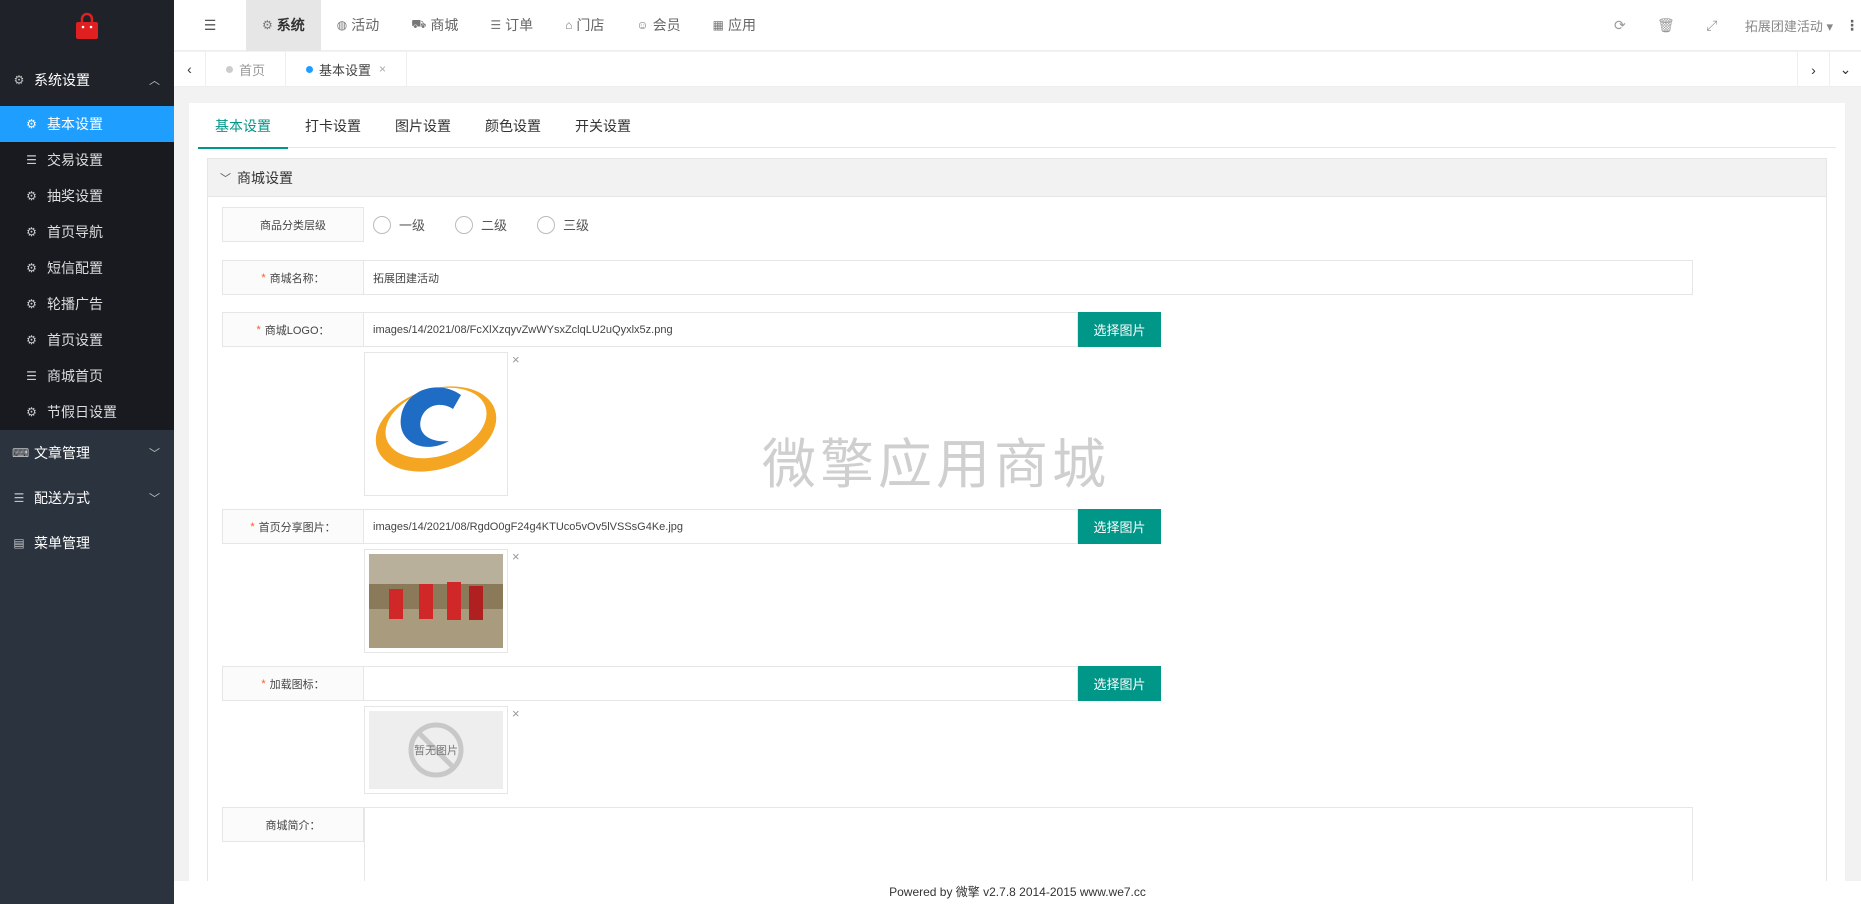 Image resolution: width=1861 pixels, height=904 pixels. I want to click on section-header: ﹀ 商城设置, so click(1017, 178).